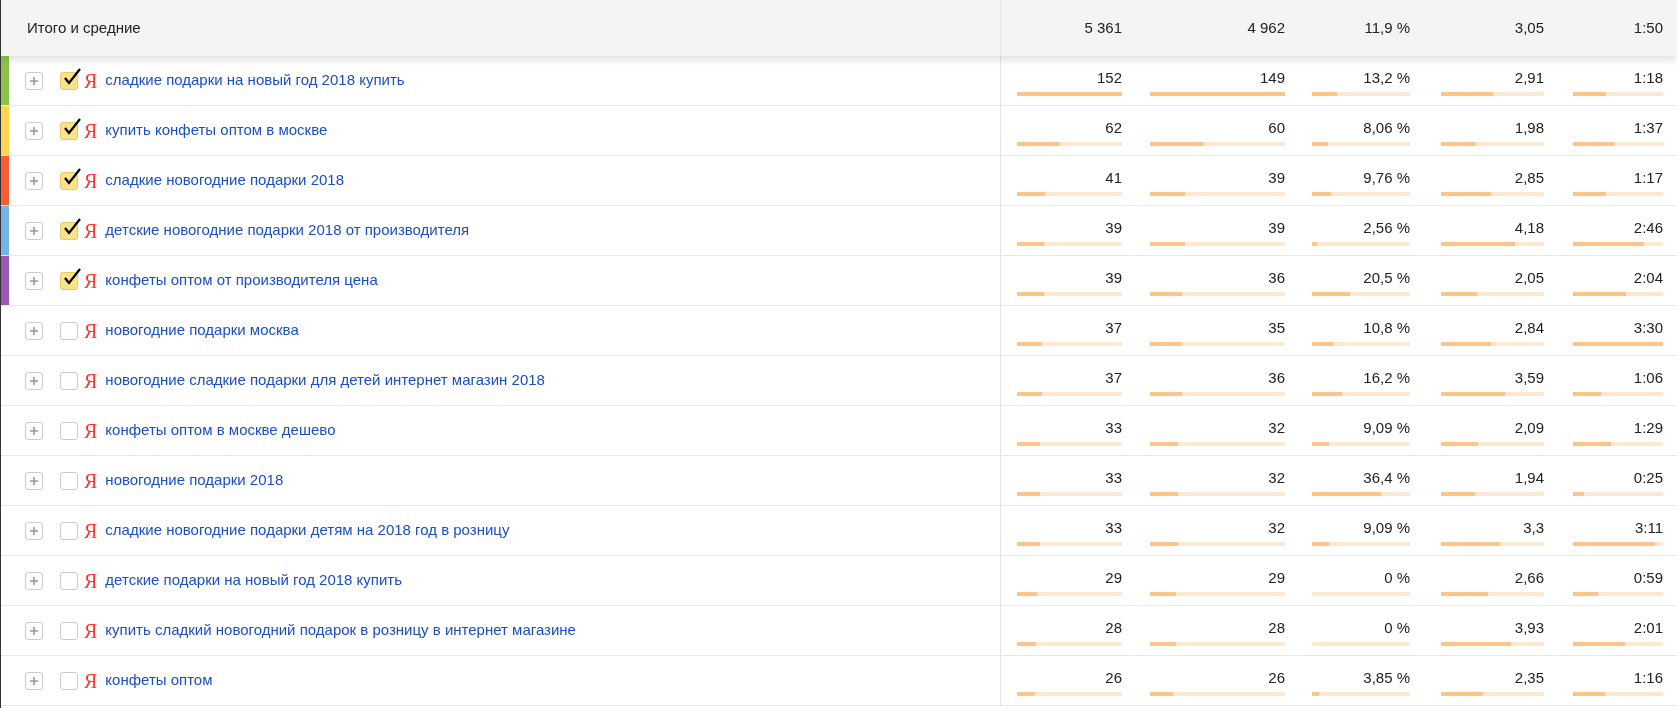 The height and width of the screenshot is (708, 1677). Describe the element at coordinates (1528, 277) in the screenshot. I see `metric-value: 2,05` at that location.